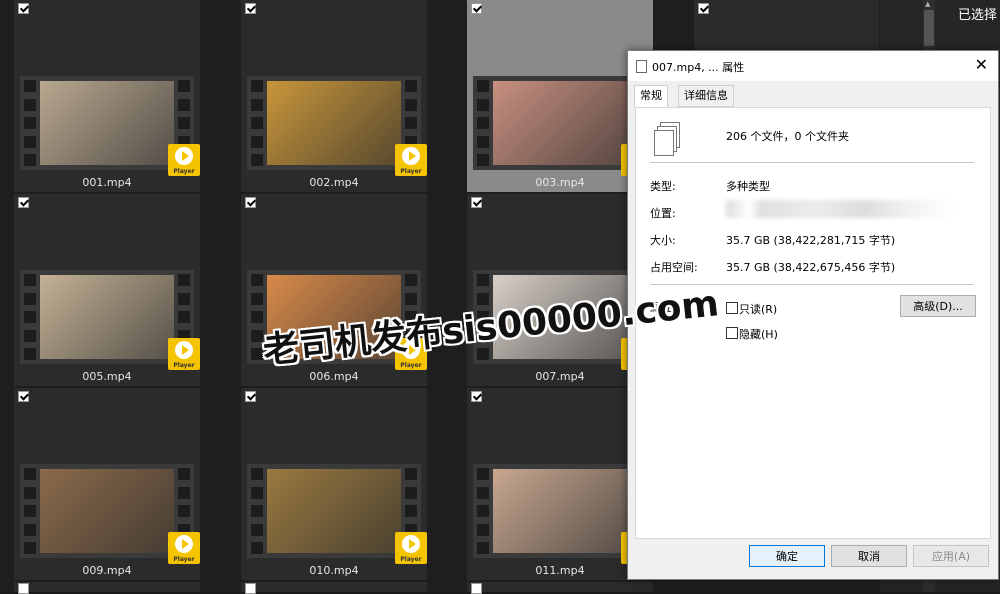  I want to click on video-tile: Player 005.mp4, so click(107, 290).